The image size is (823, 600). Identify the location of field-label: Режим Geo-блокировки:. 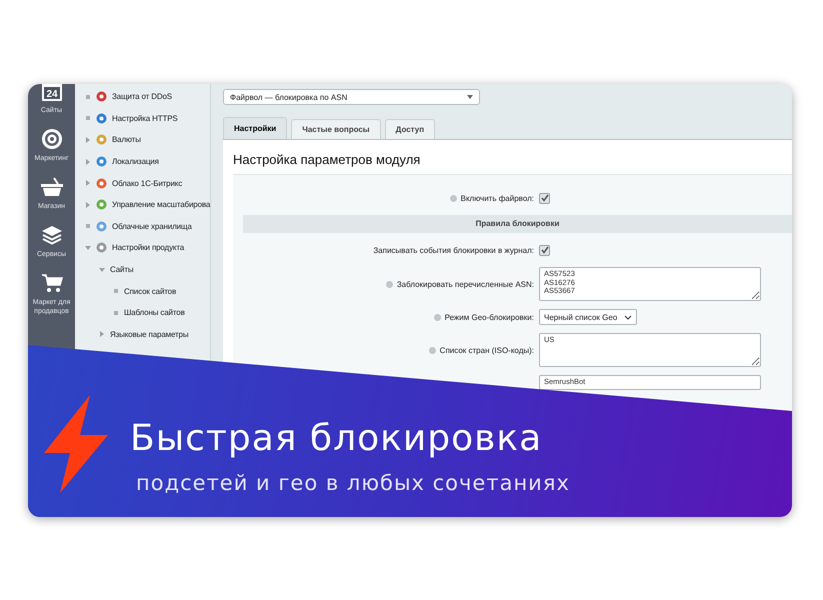
(489, 317).